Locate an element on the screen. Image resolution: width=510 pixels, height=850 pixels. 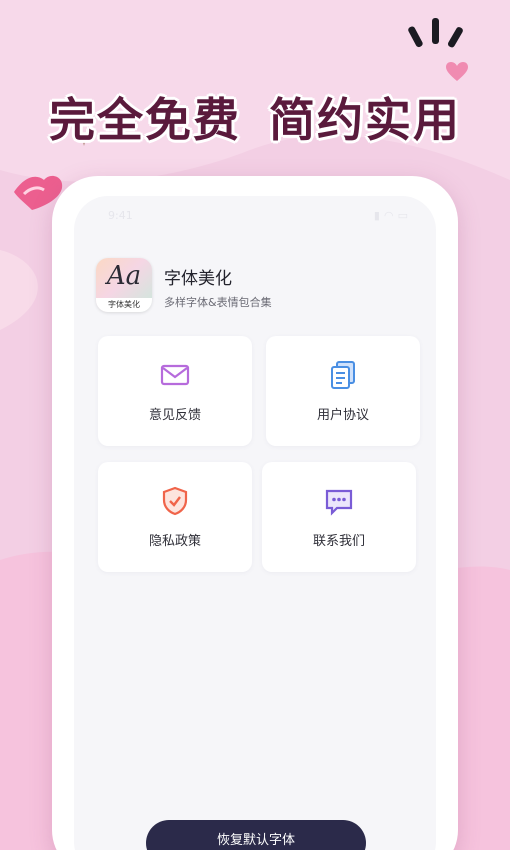
feedback-card: 意见反馈 is located at coordinates (175, 391).